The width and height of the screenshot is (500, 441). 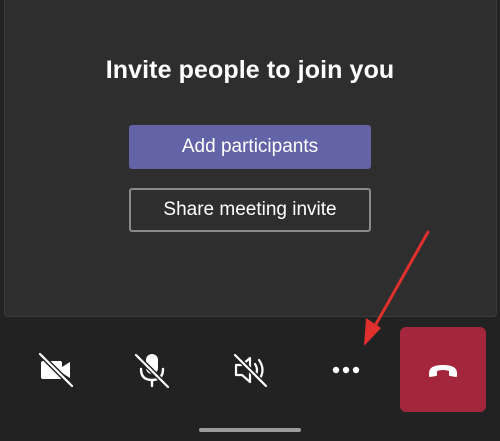 I want to click on speaker-off-icon, so click(x=250, y=370).